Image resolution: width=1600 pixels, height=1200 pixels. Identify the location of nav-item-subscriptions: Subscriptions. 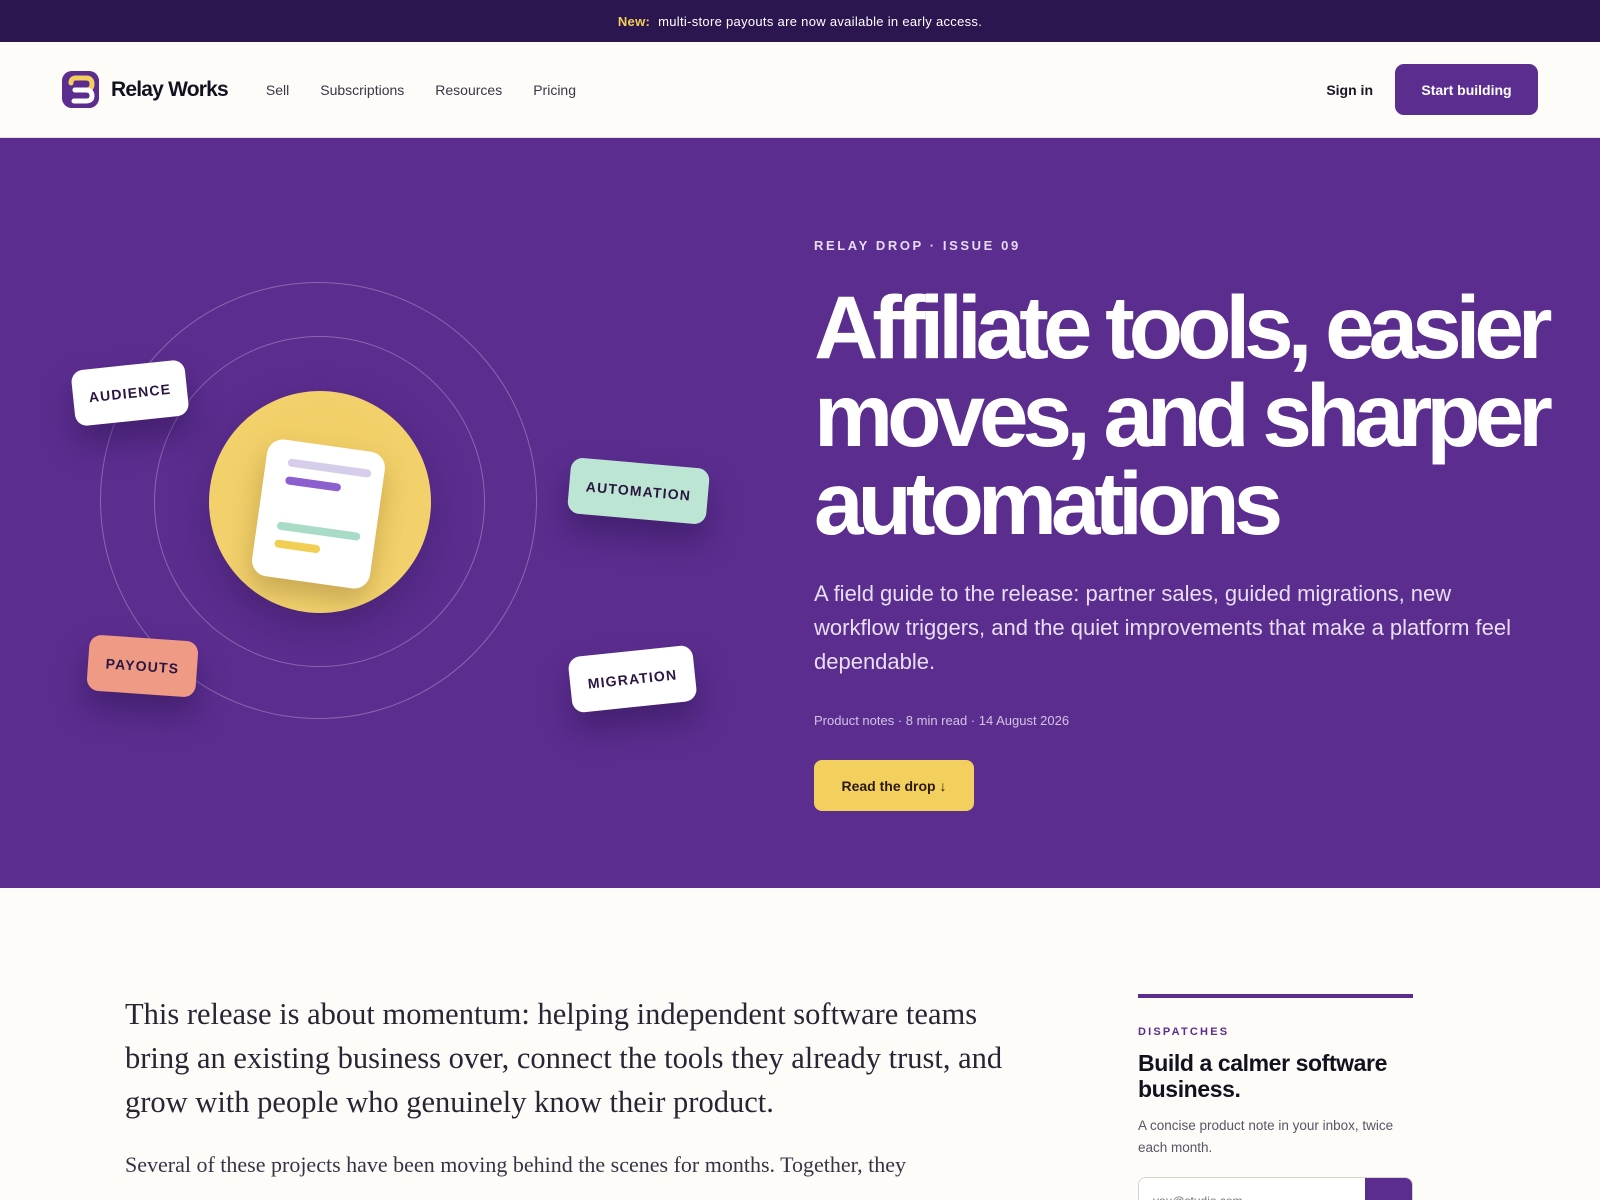
(362, 90).